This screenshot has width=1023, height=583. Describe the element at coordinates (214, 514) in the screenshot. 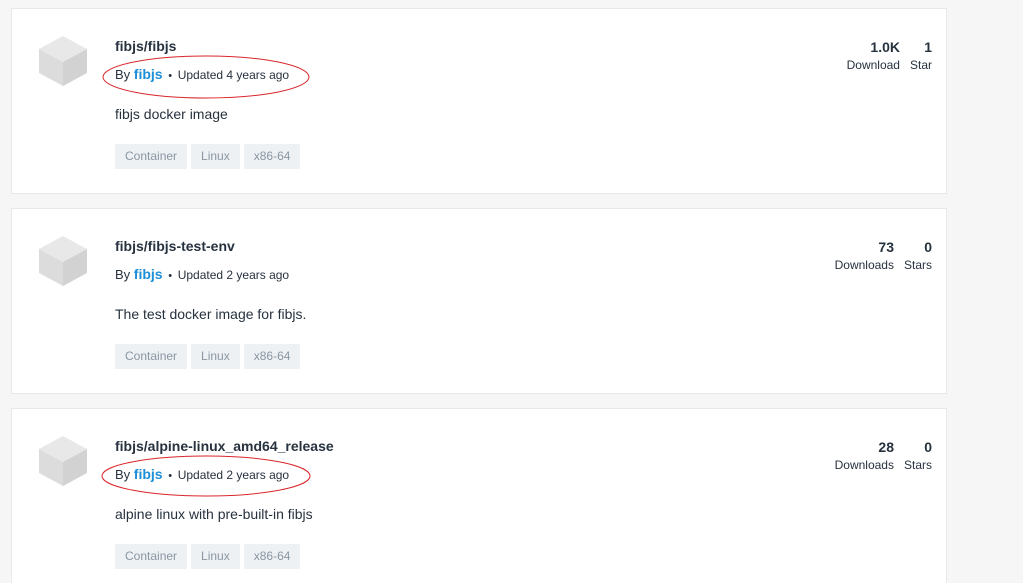

I see `repo-description: alpine linux with pre-built-in fibjs` at that location.